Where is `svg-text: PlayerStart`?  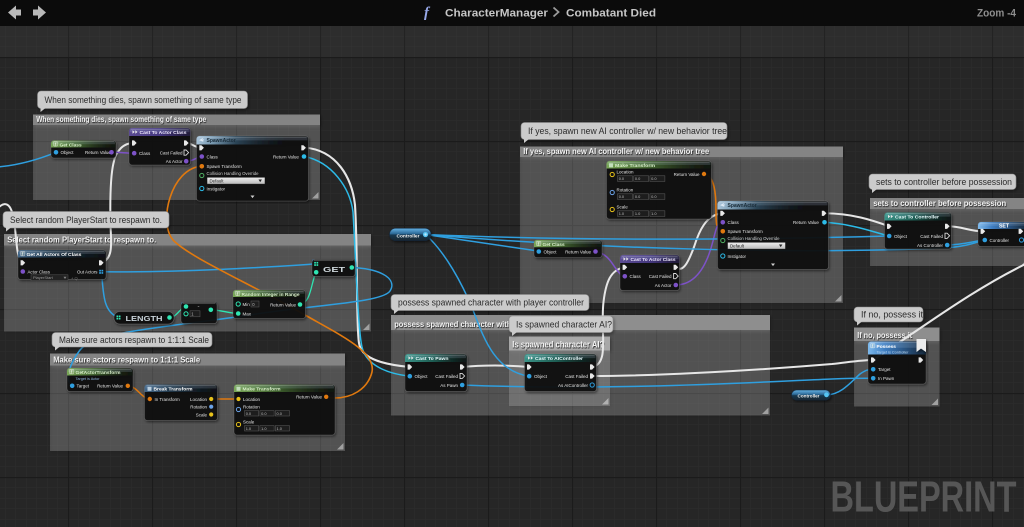
svg-text: PlayerStart is located at coordinates (43, 277).